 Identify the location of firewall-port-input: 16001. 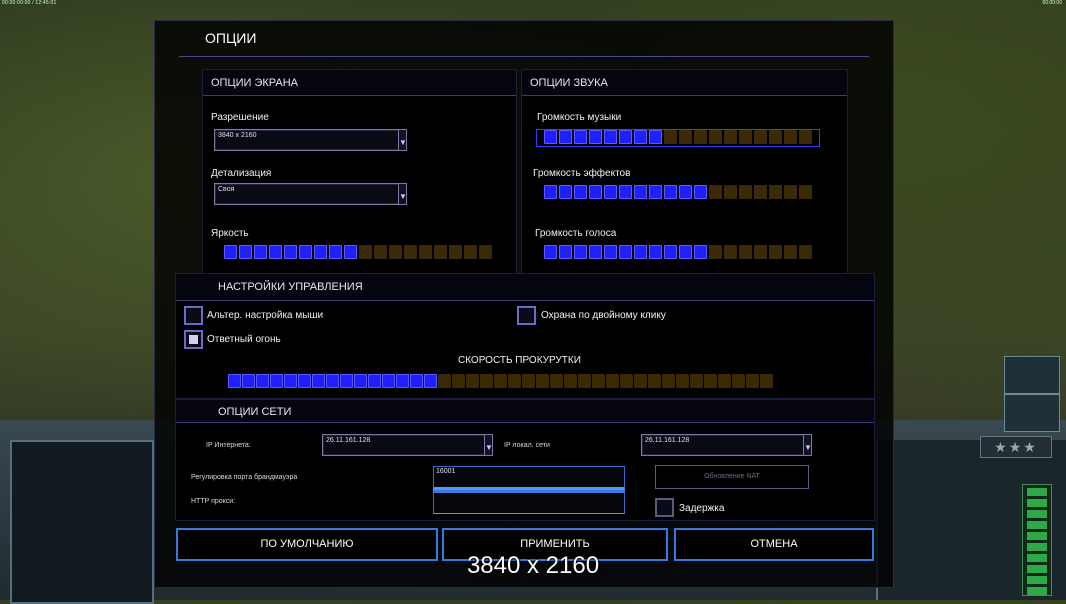
(529, 478).